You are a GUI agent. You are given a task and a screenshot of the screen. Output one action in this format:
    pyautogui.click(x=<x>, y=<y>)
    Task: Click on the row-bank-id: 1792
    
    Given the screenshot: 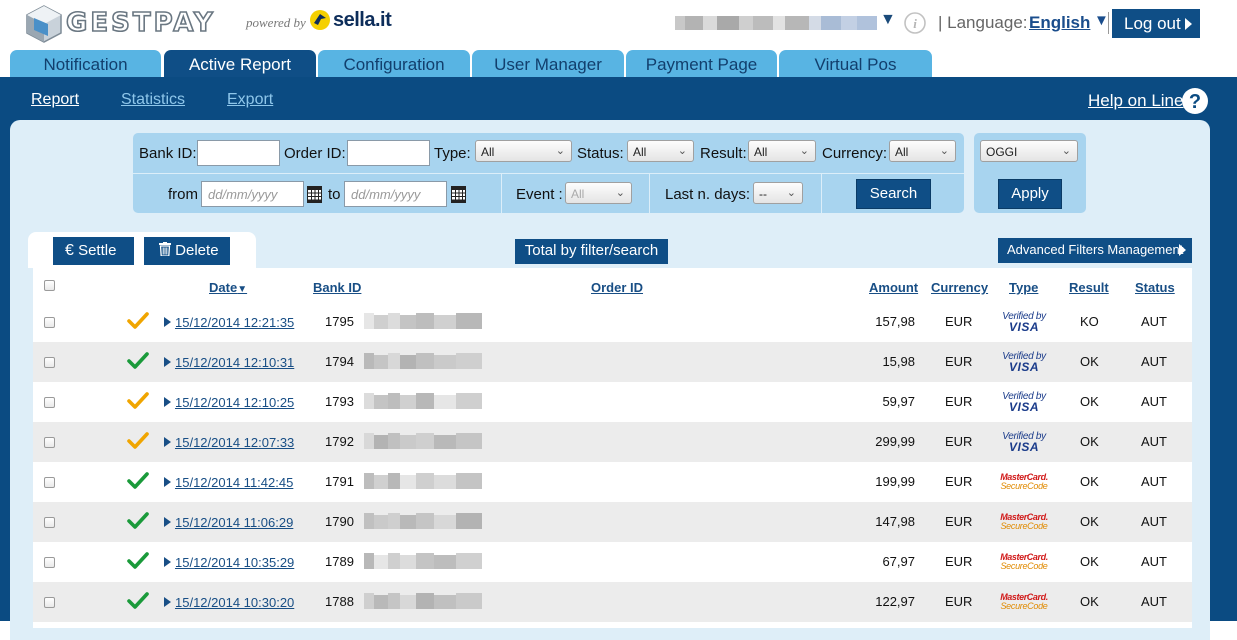 What is the action you would take?
    pyautogui.click(x=339, y=441)
    